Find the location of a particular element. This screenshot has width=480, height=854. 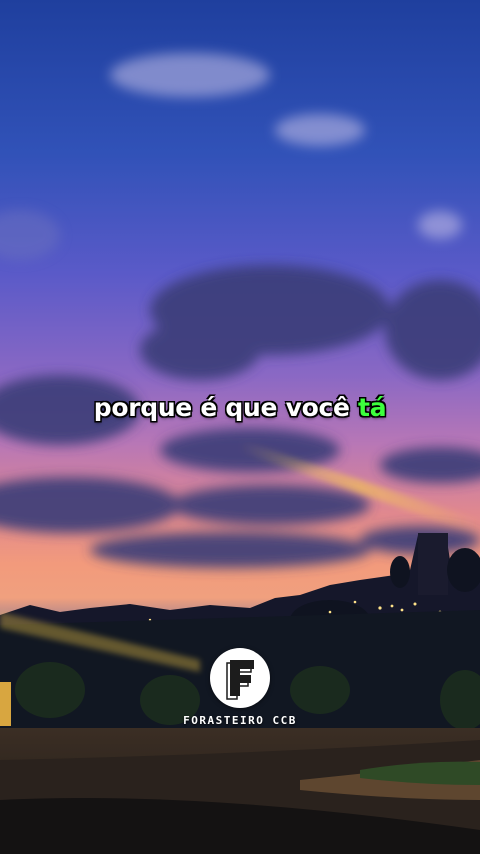

watermark-brand: FORASTEIRO CCB is located at coordinates (240, 687).